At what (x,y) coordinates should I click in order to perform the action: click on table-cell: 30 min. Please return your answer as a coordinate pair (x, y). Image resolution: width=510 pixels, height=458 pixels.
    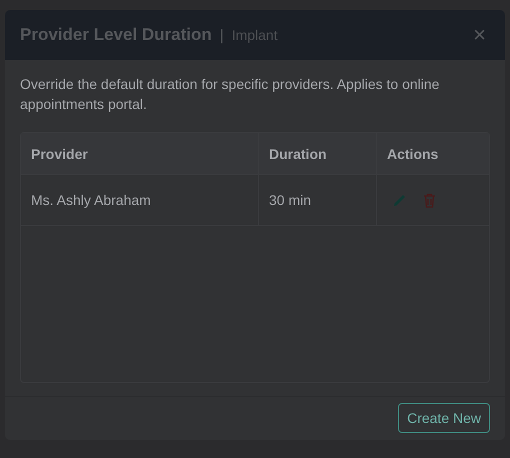
    Looking at the image, I should click on (318, 200).